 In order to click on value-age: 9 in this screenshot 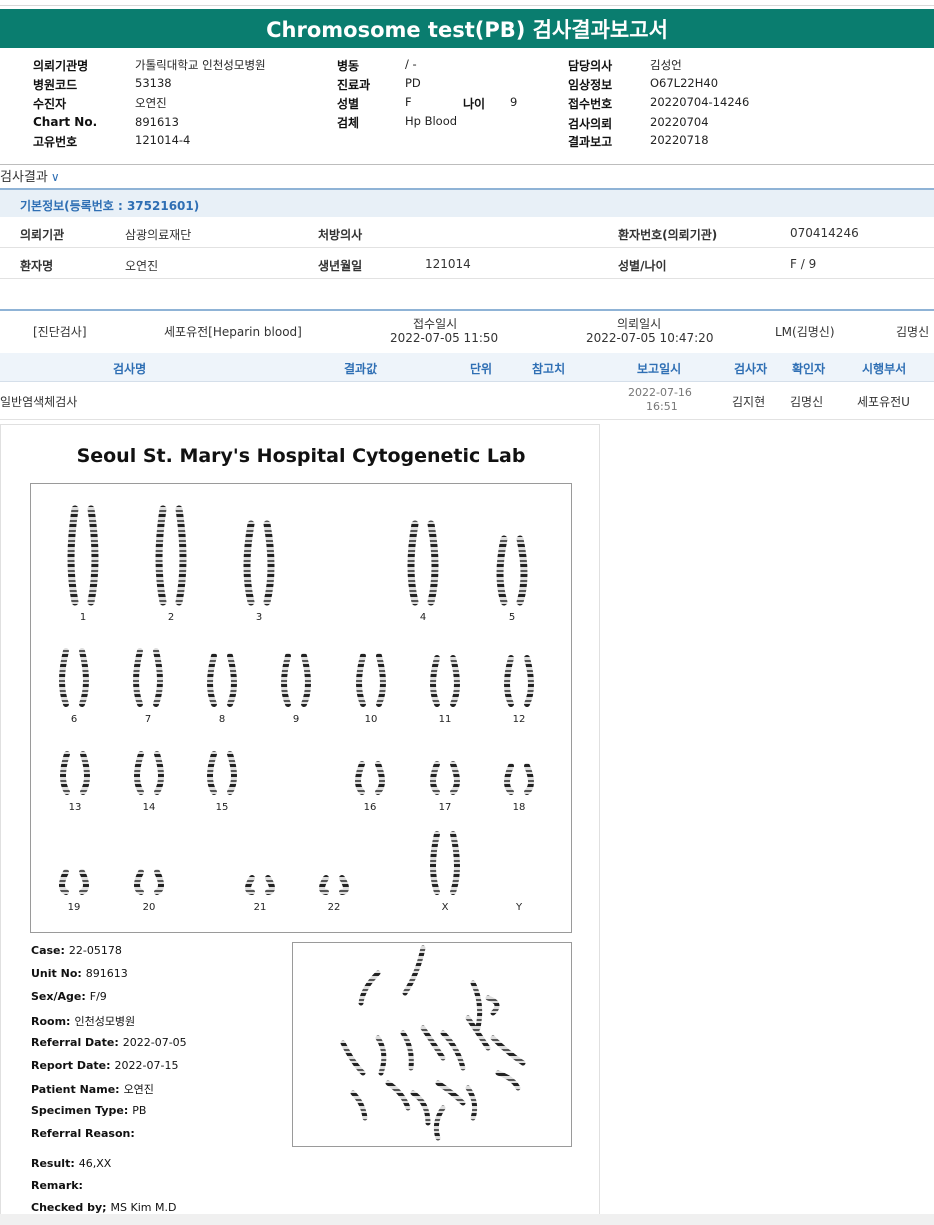, I will do `click(514, 102)`.